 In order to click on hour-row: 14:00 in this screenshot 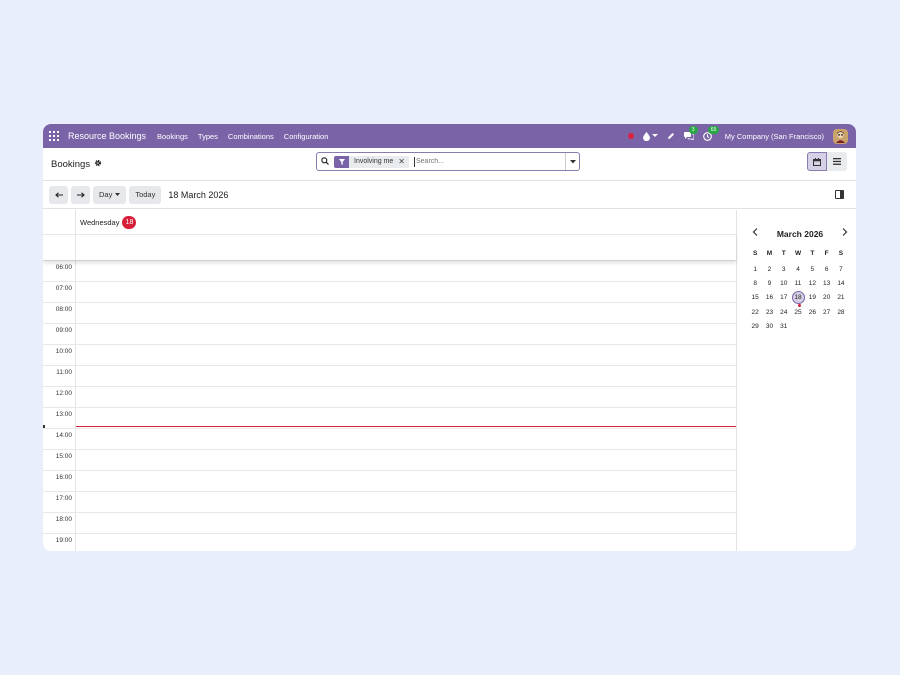, I will do `click(389, 438)`.